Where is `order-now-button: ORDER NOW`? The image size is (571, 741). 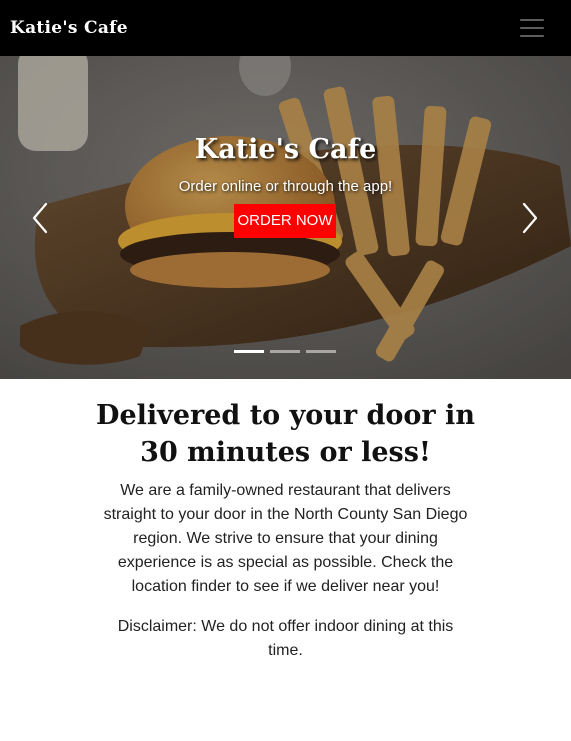
order-now-button: ORDER NOW is located at coordinates (285, 221).